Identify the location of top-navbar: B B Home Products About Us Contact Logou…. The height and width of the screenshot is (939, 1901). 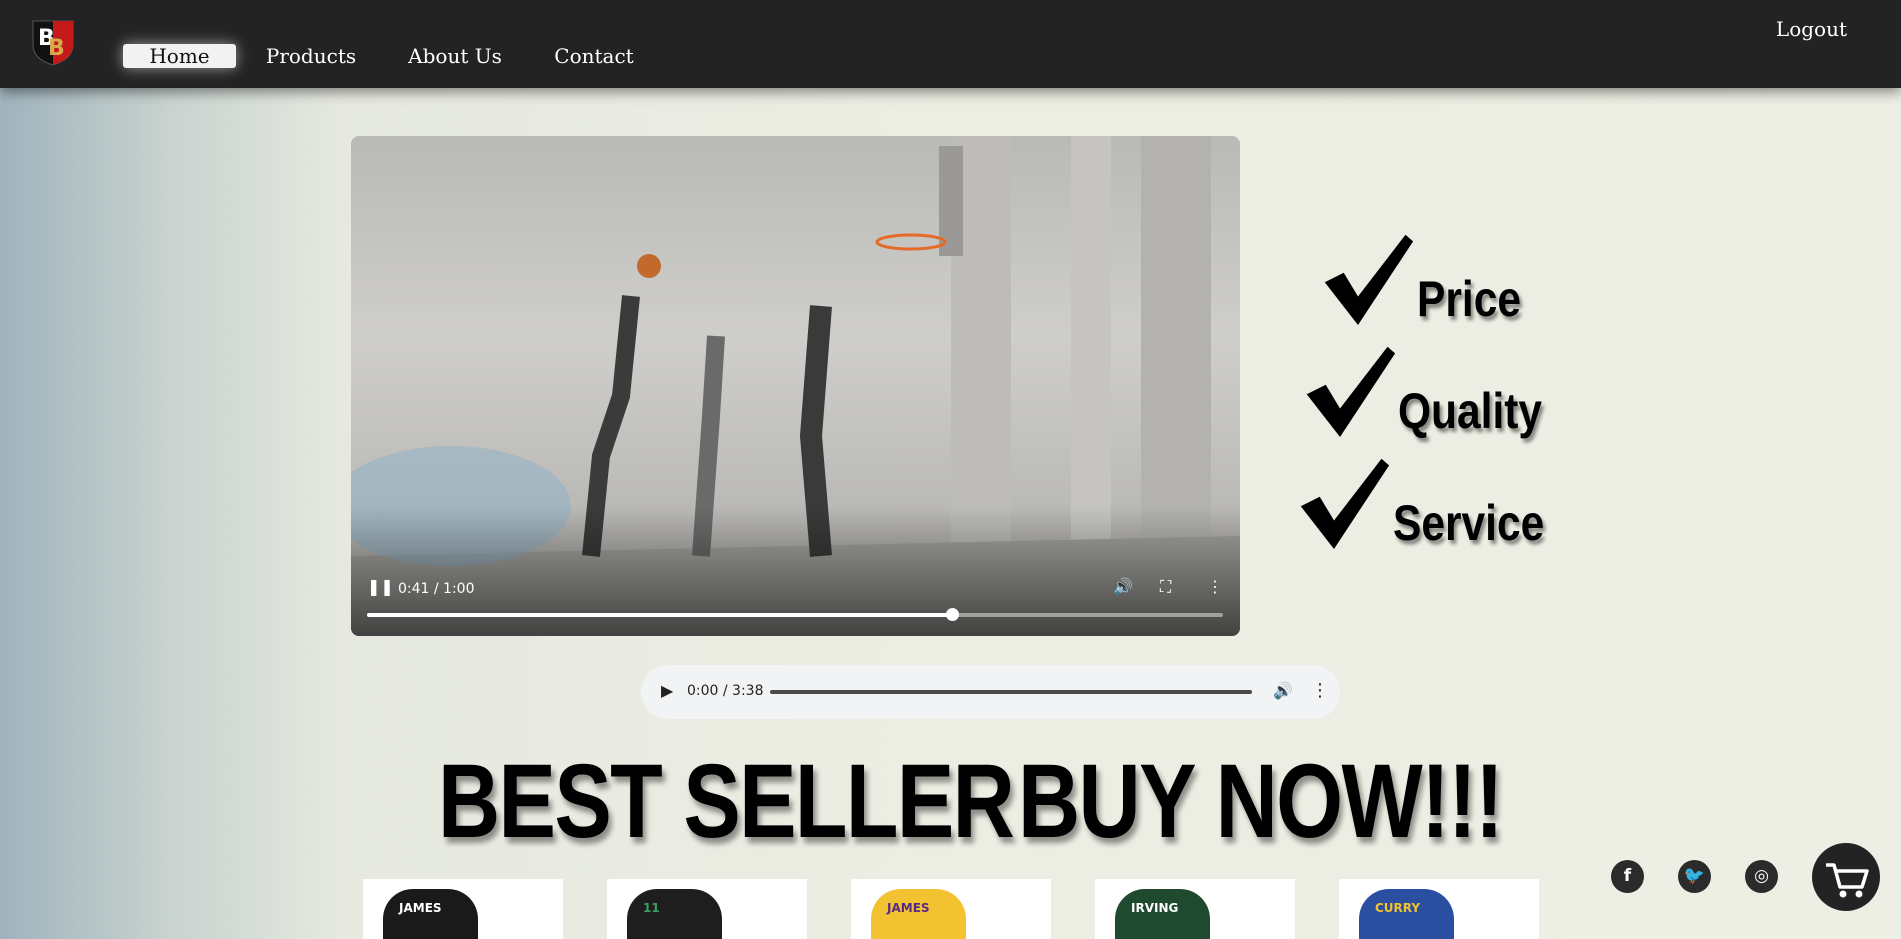
(950, 44).